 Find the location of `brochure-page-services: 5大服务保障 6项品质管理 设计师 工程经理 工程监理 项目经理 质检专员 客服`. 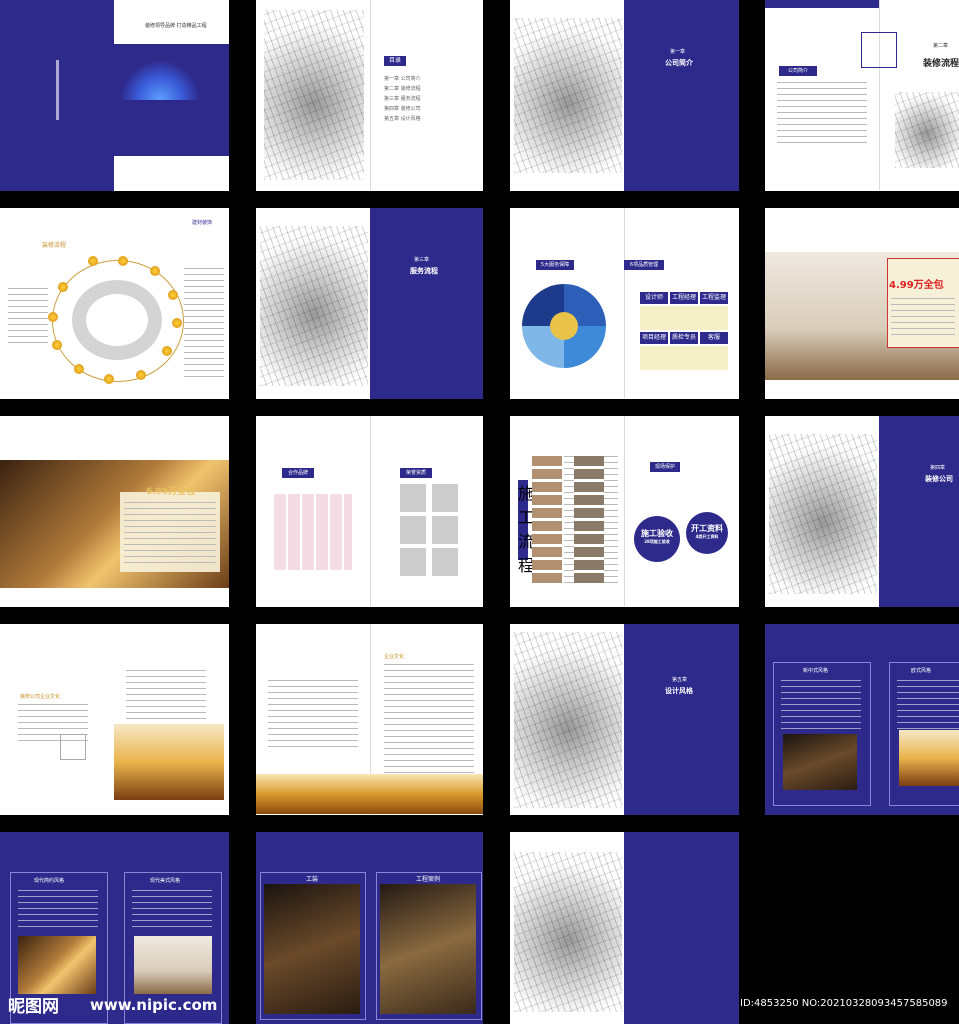

brochure-page-services: 5大服务保障 6项品质管理 设计师 工程经理 工程监理 项目经理 质检专员 客服 is located at coordinates (624, 303).